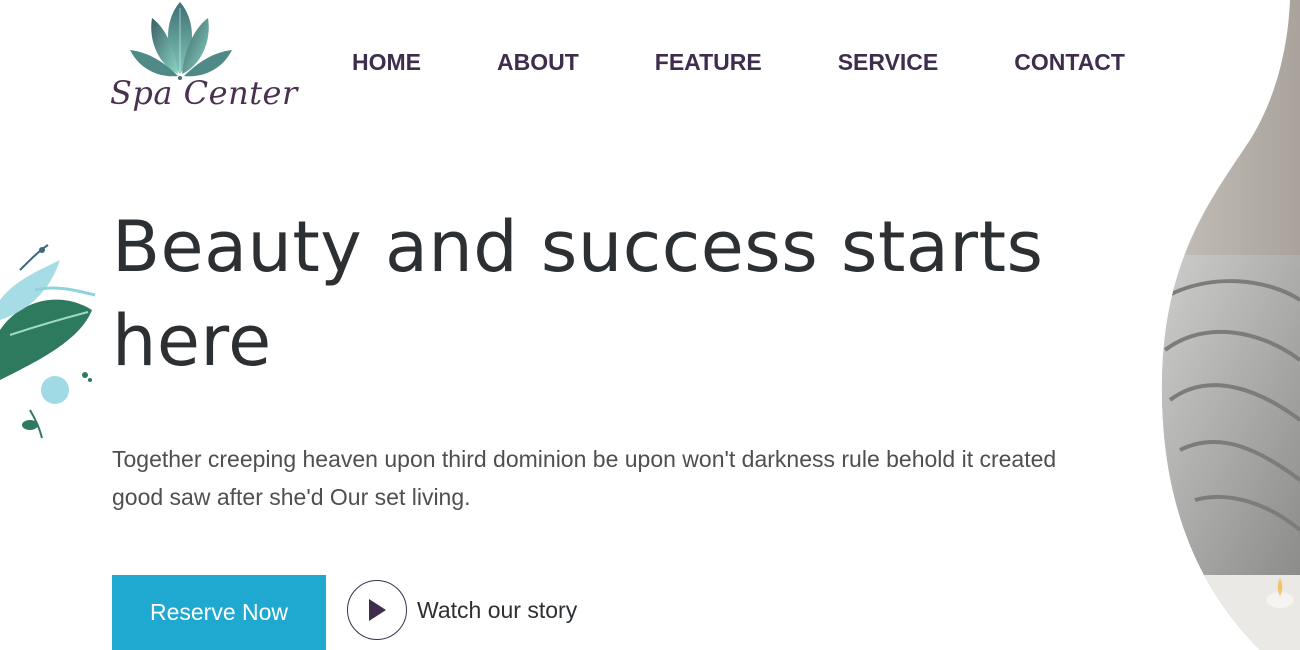  I want to click on play-icon, so click(377, 610).